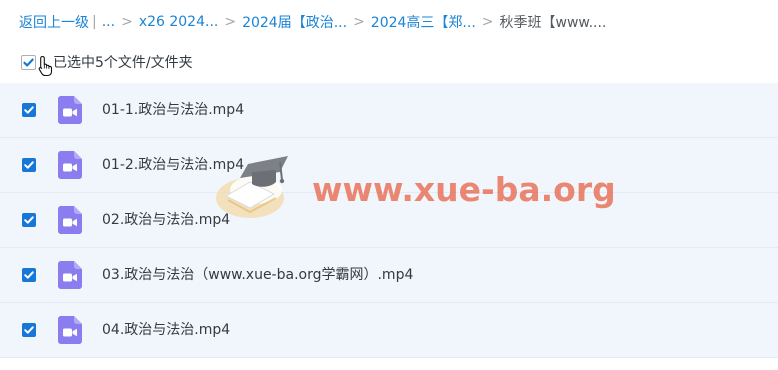 The width and height of the screenshot is (778, 370). I want to click on file-name: 02.政治与法治.mp4, so click(166, 220).